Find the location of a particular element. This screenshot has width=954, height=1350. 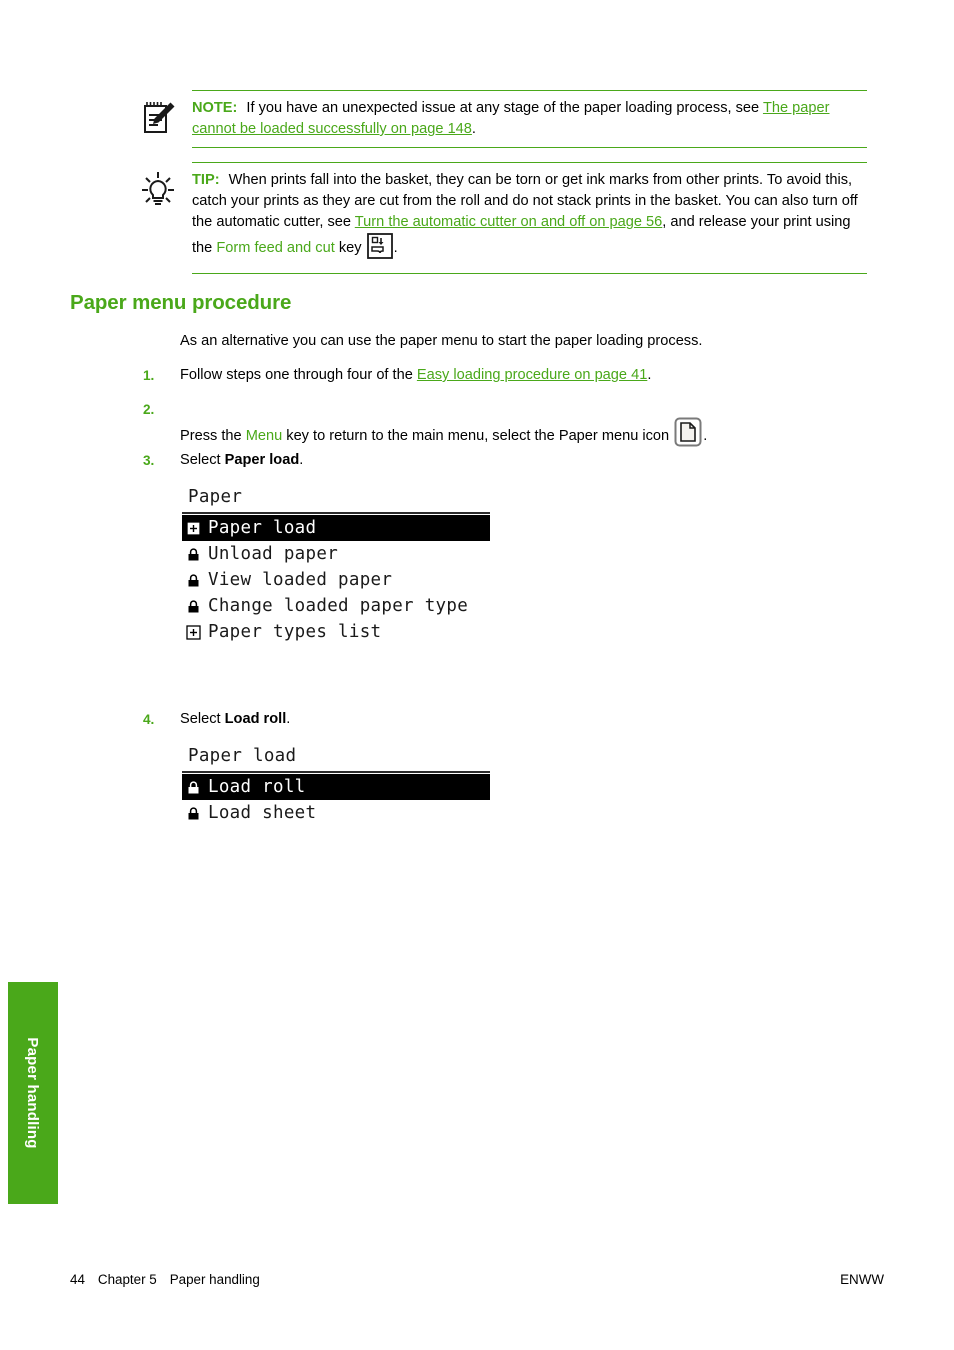

tip-text-3: key is located at coordinates (348, 248).